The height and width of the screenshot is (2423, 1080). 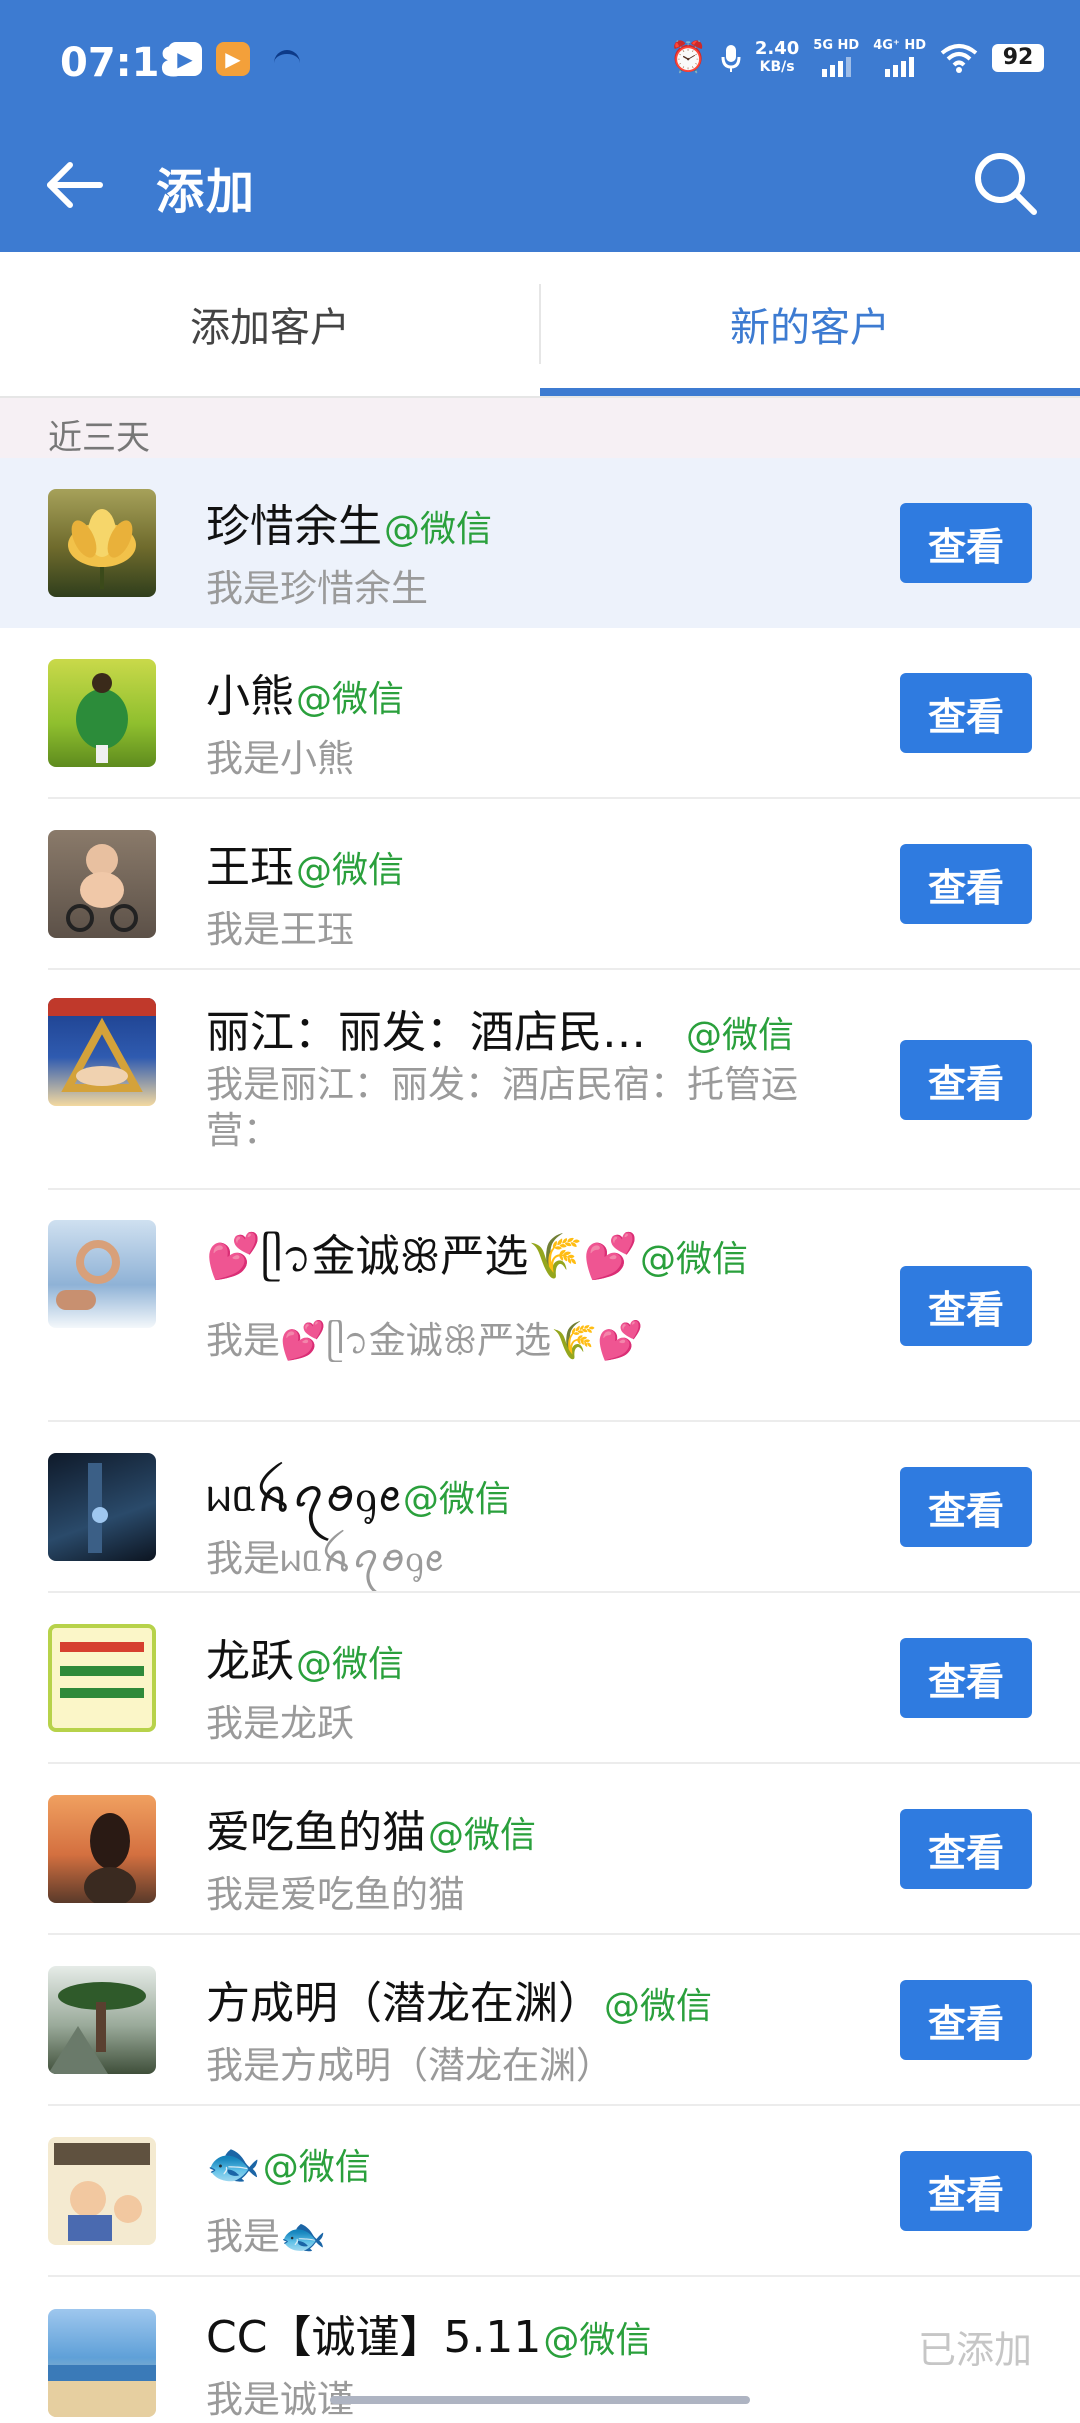 What do you see at coordinates (280, 1723) in the screenshot?
I see `contact-message: 我是龙跃` at bounding box center [280, 1723].